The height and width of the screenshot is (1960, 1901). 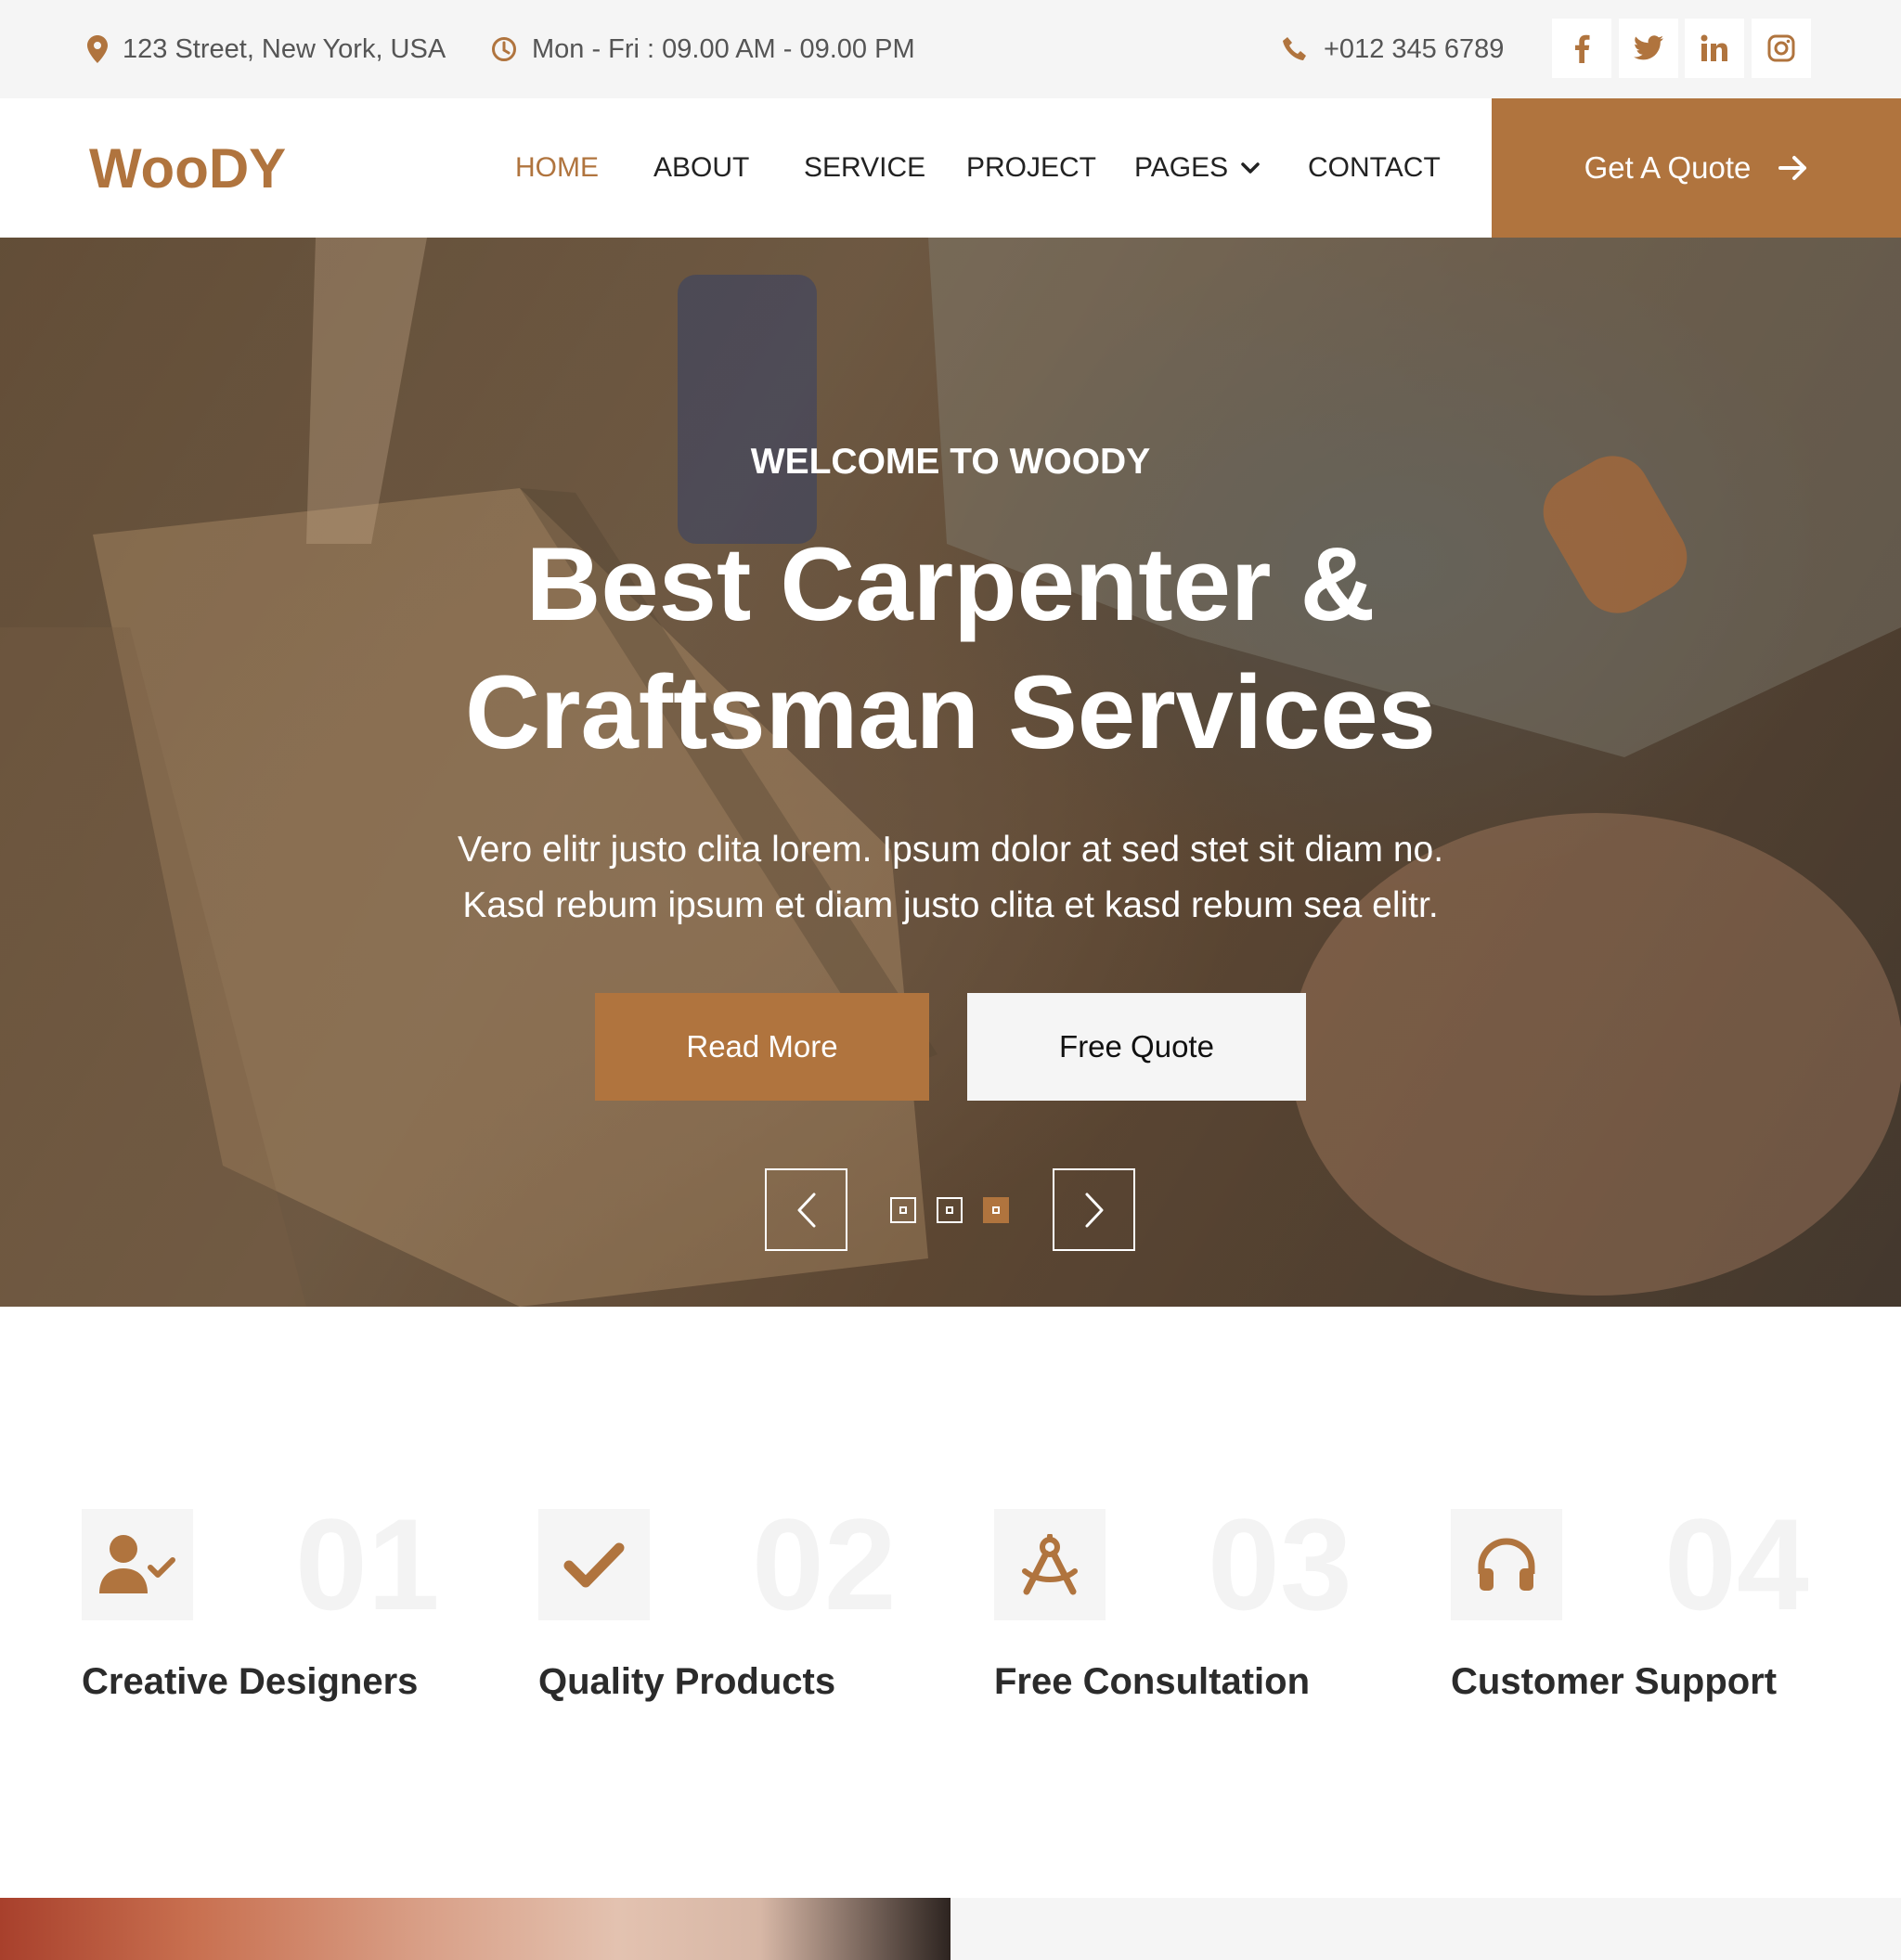 I want to click on facebook-icon, so click(x=1582, y=48).